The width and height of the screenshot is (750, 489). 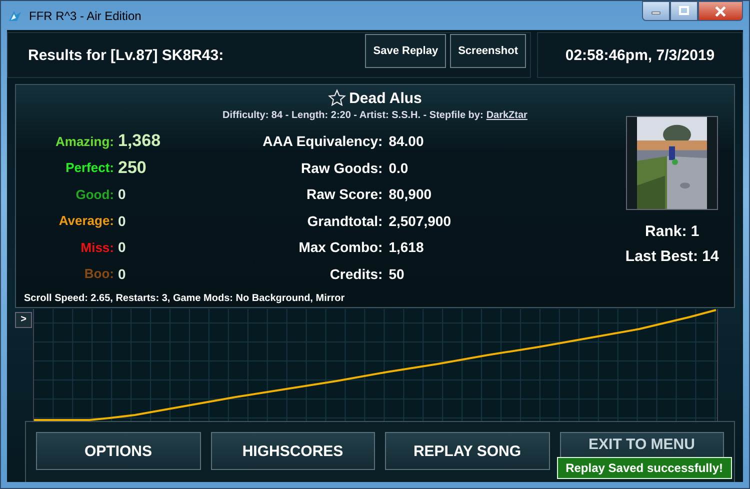 What do you see at coordinates (23, 320) in the screenshot?
I see `graph-toggle-button: >` at bounding box center [23, 320].